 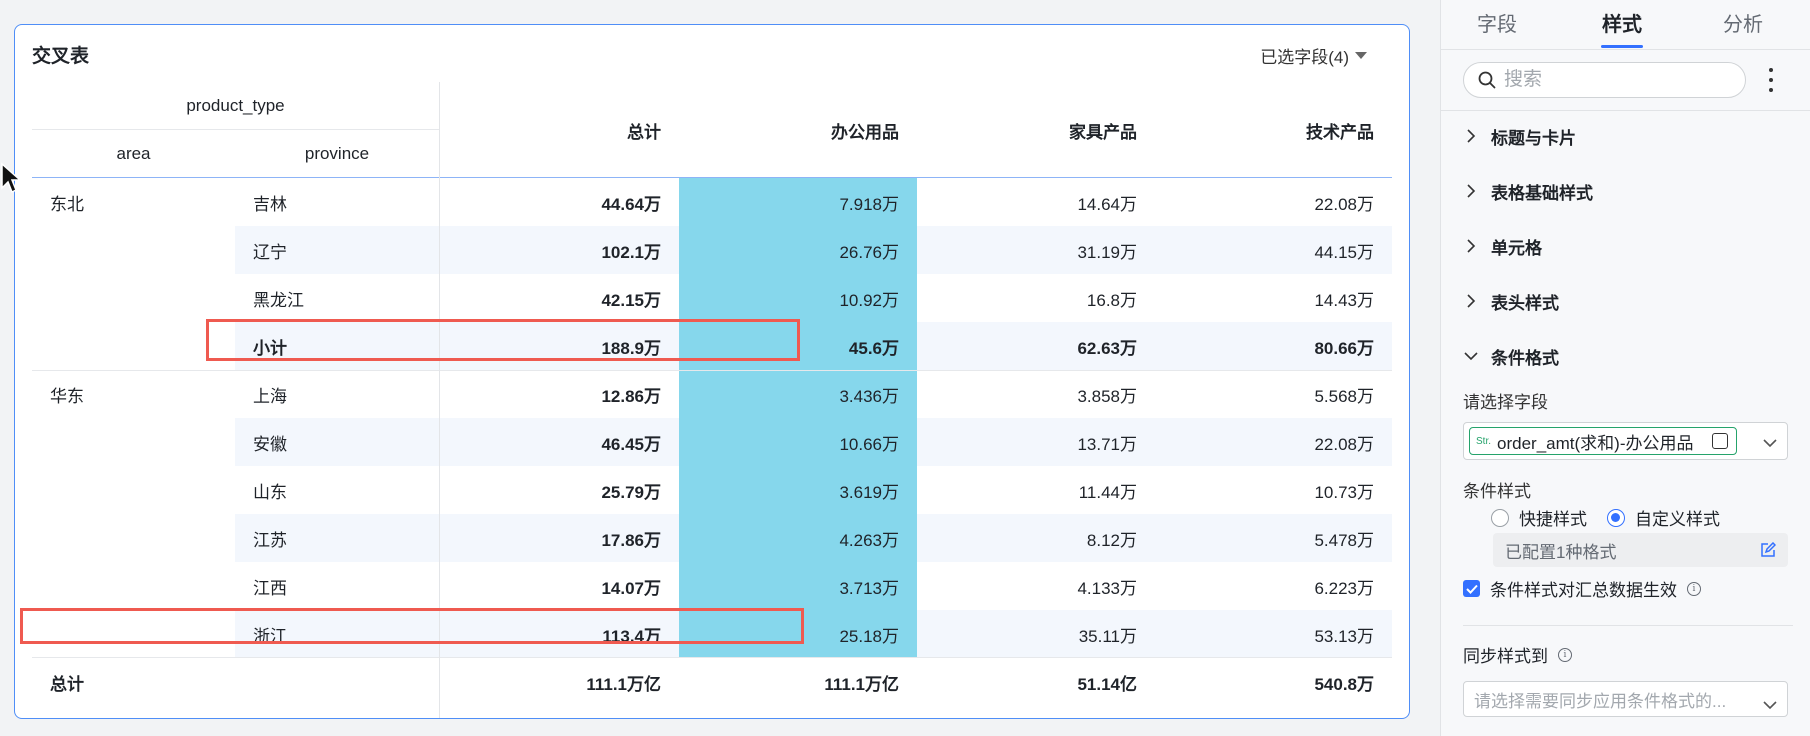 What do you see at coordinates (798, 442) in the screenshot?
I see `value-cell: 10.66万` at bounding box center [798, 442].